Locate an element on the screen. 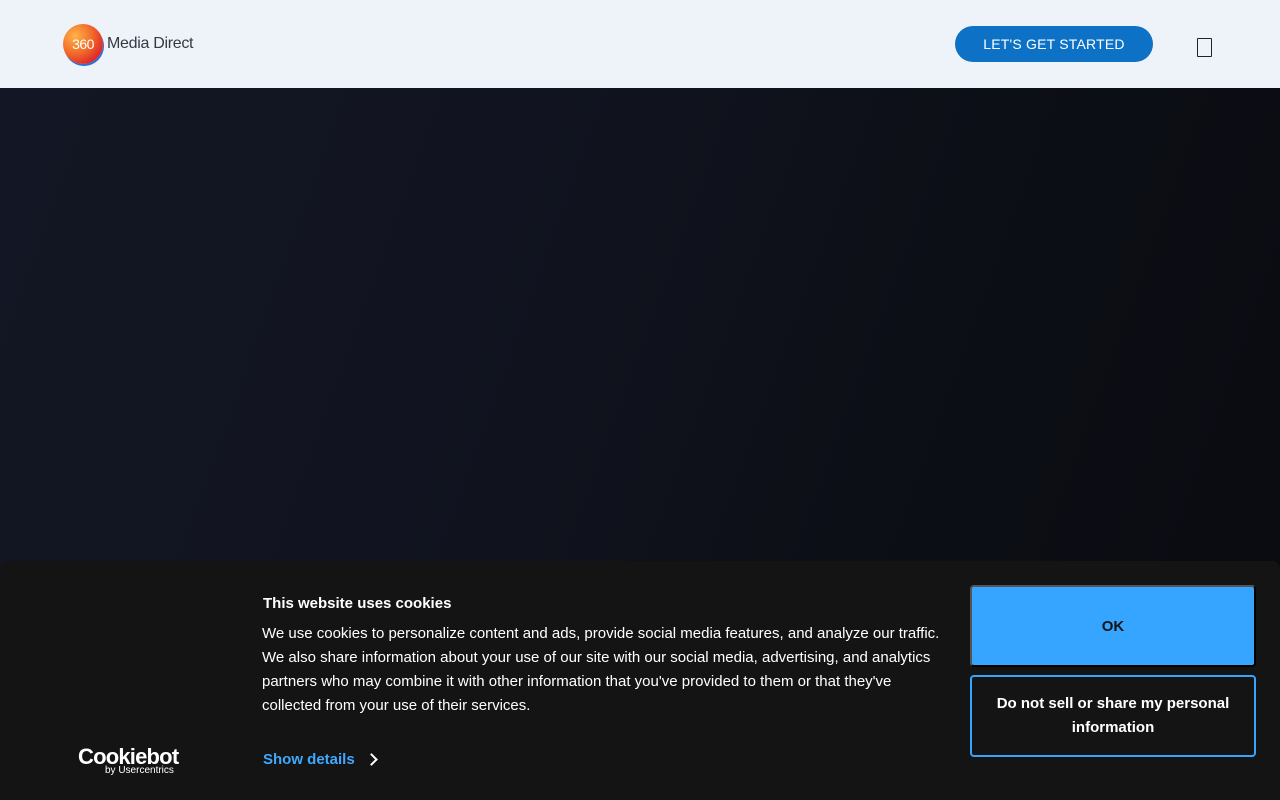  cookiebot-logo: Cookiebot by Usercentrics is located at coordinates (130, 762).